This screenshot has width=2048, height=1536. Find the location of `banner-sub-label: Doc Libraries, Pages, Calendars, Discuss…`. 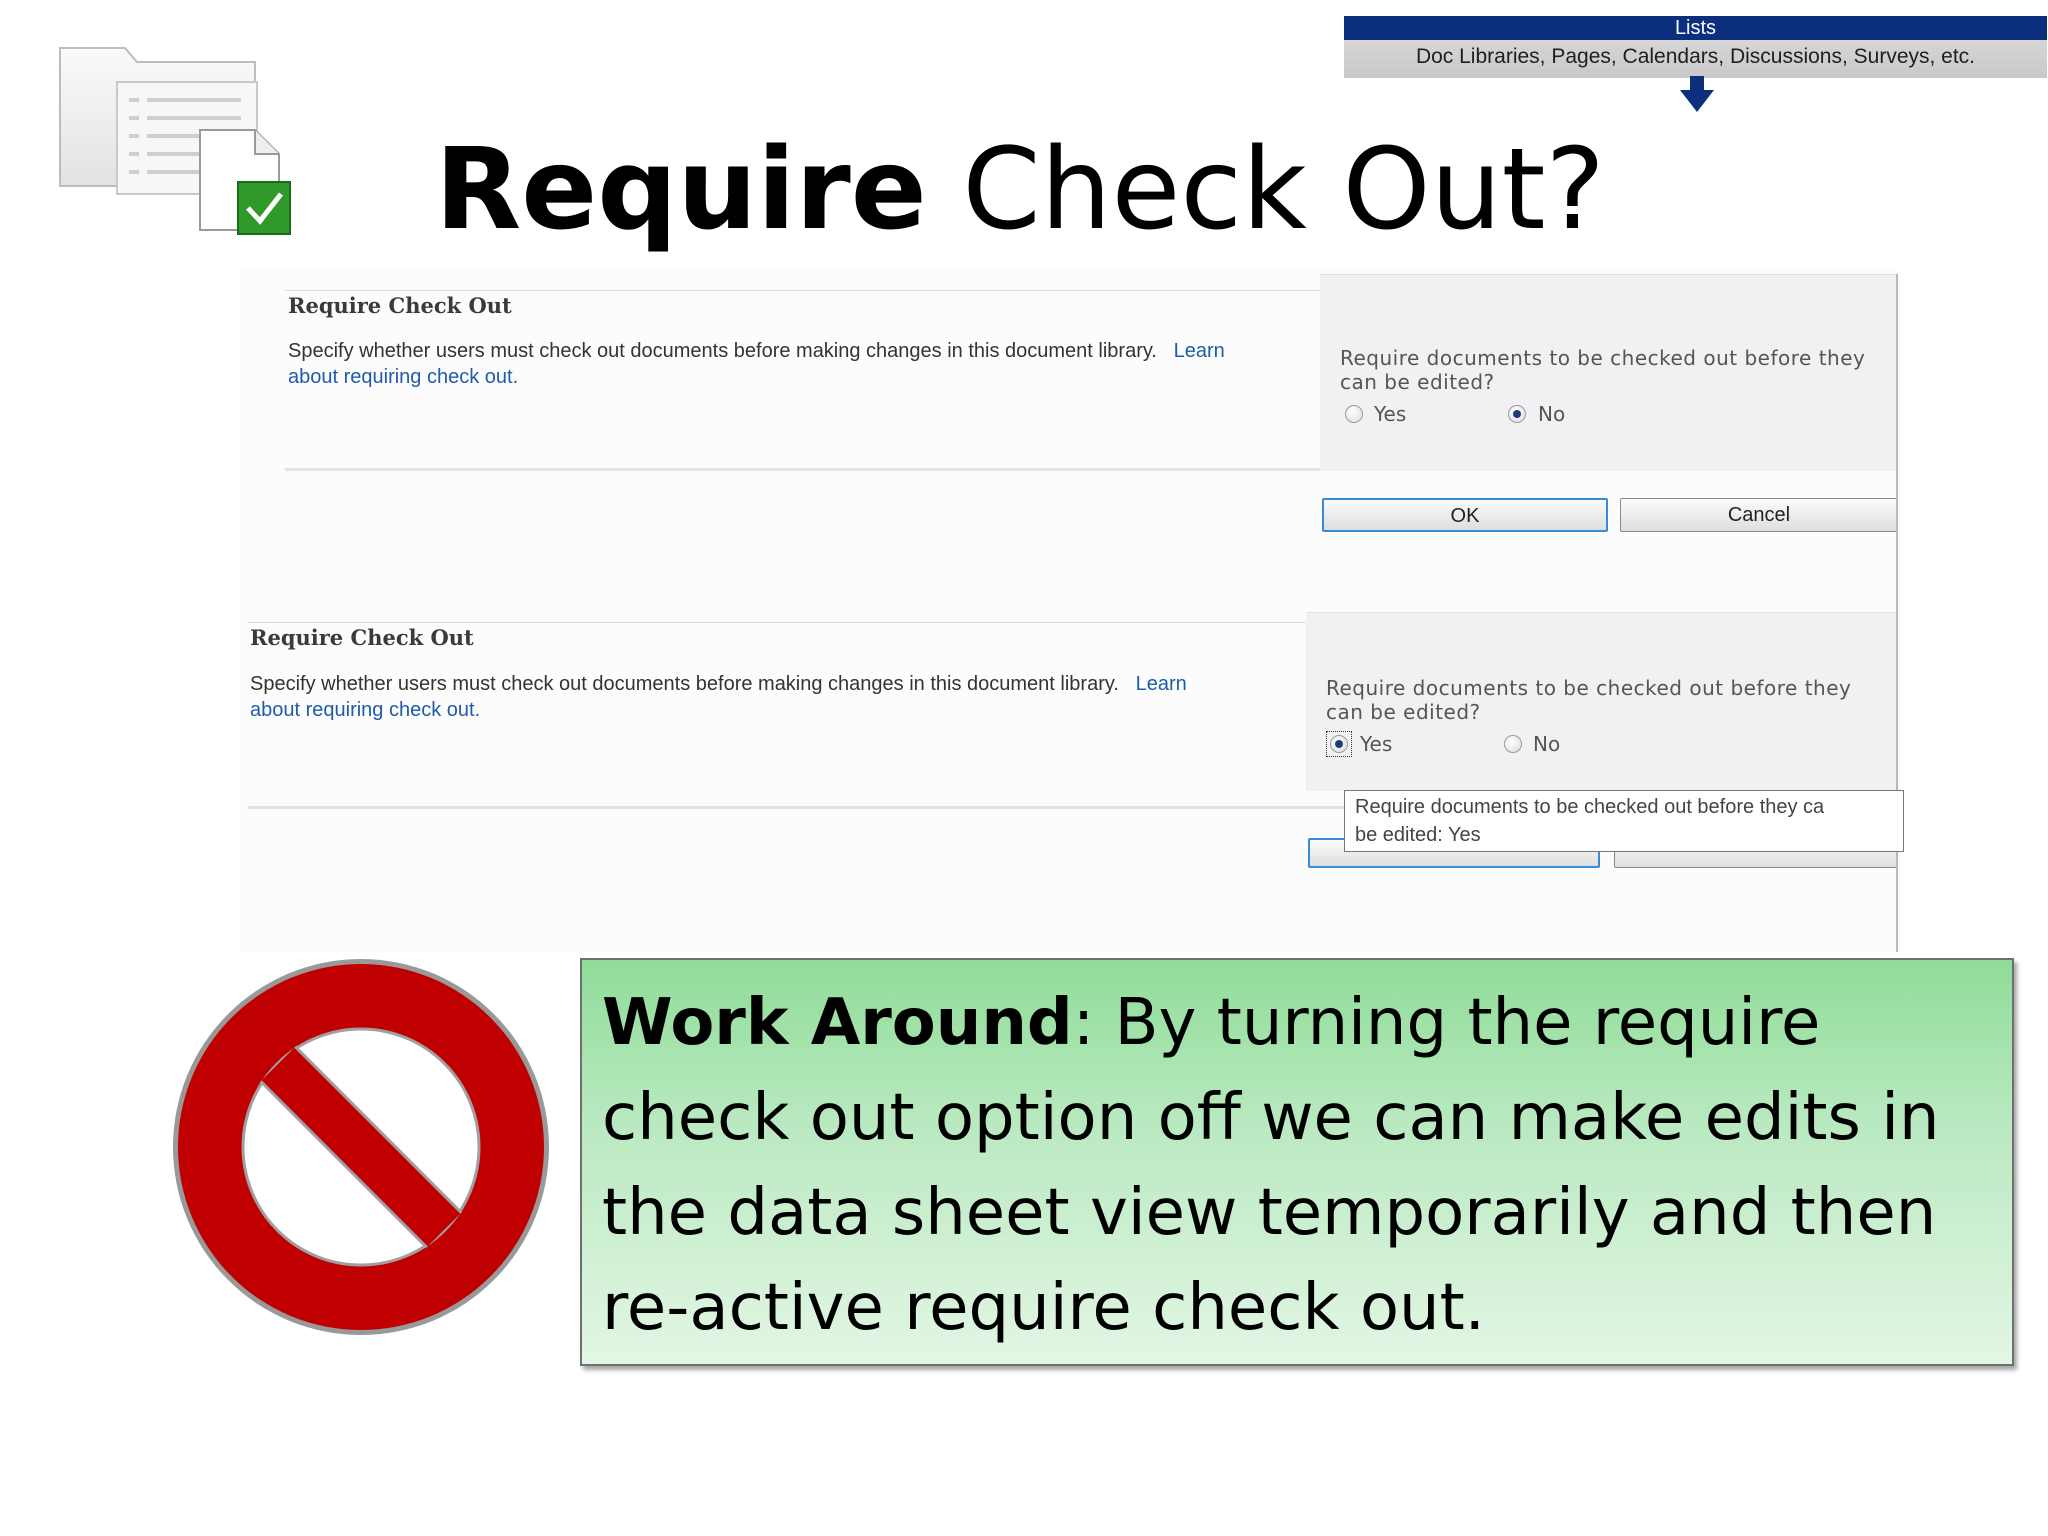

banner-sub-label: Doc Libraries, Pages, Calendars, Discuss… is located at coordinates (1695, 59).